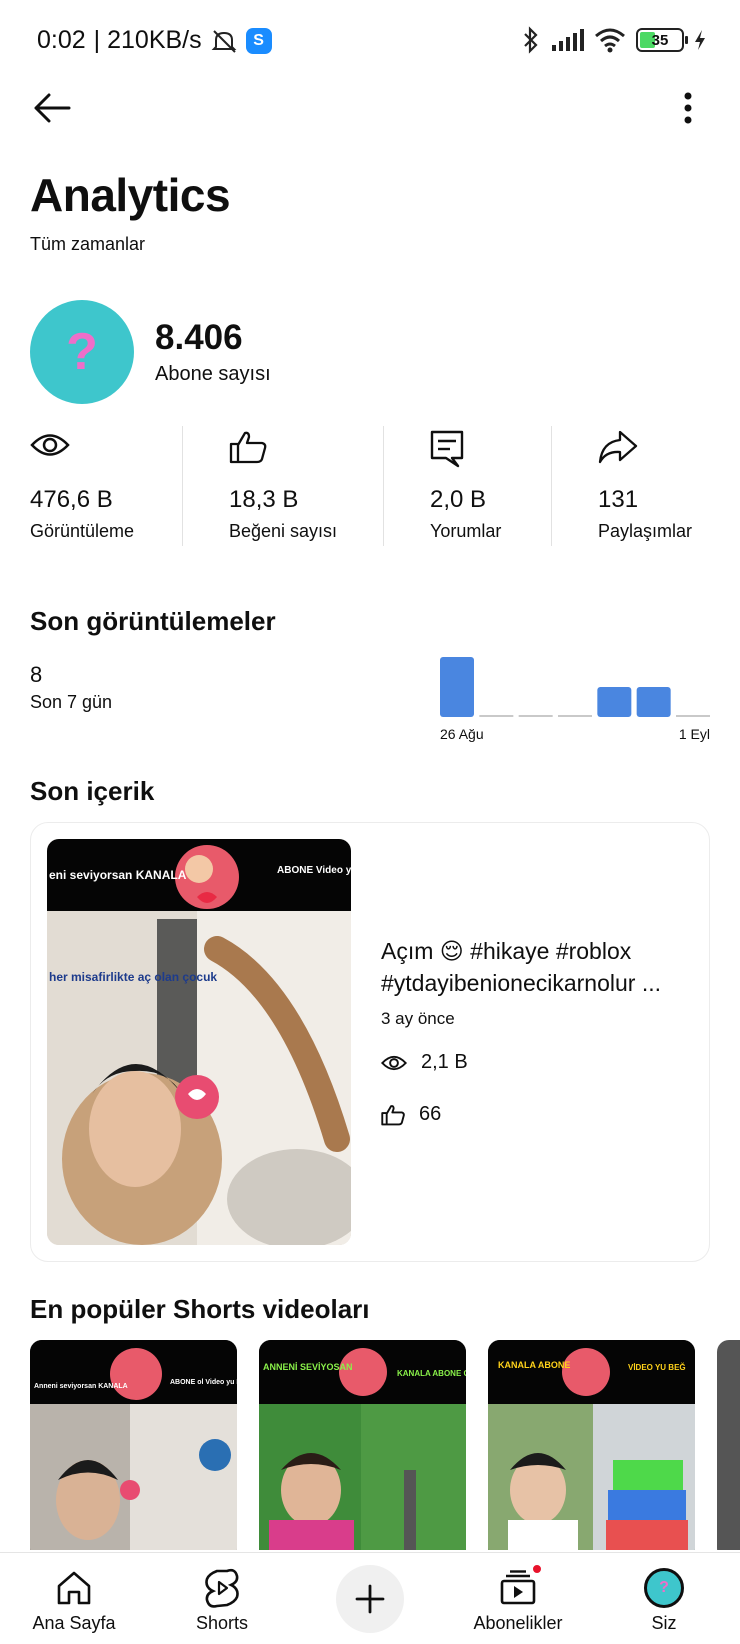 This screenshot has width=740, height=1644. Describe the element at coordinates (537, 1569) in the screenshot. I see `notification-dot` at that location.